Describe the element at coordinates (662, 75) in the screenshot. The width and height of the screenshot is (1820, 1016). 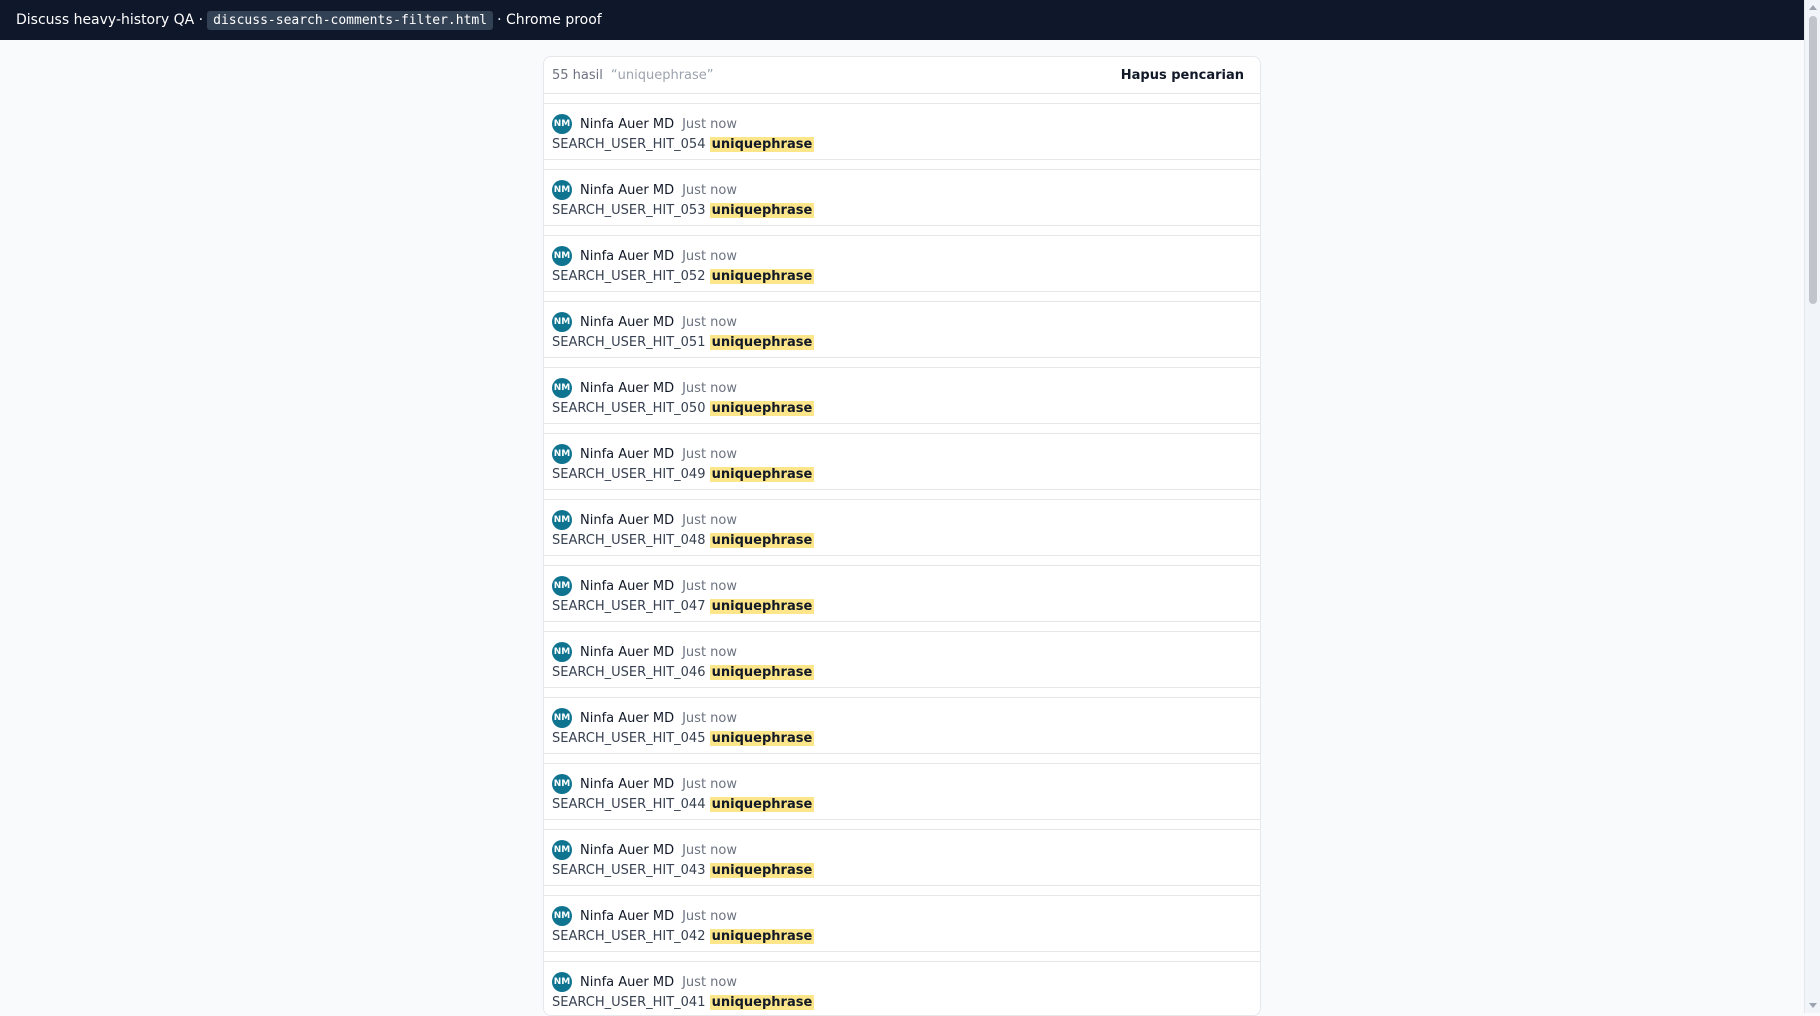
I see `search-query: “uniquephrase”` at that location.